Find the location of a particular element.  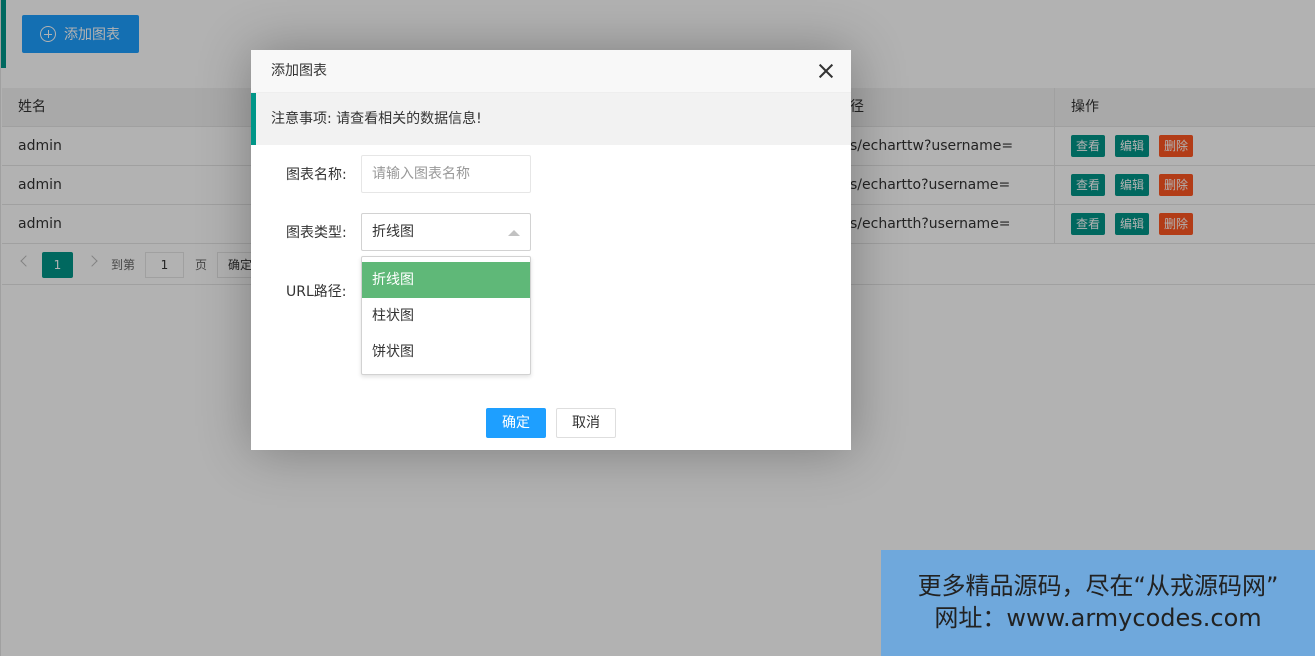

url-path-label: URL路径: is located at coordinates (316, 292).